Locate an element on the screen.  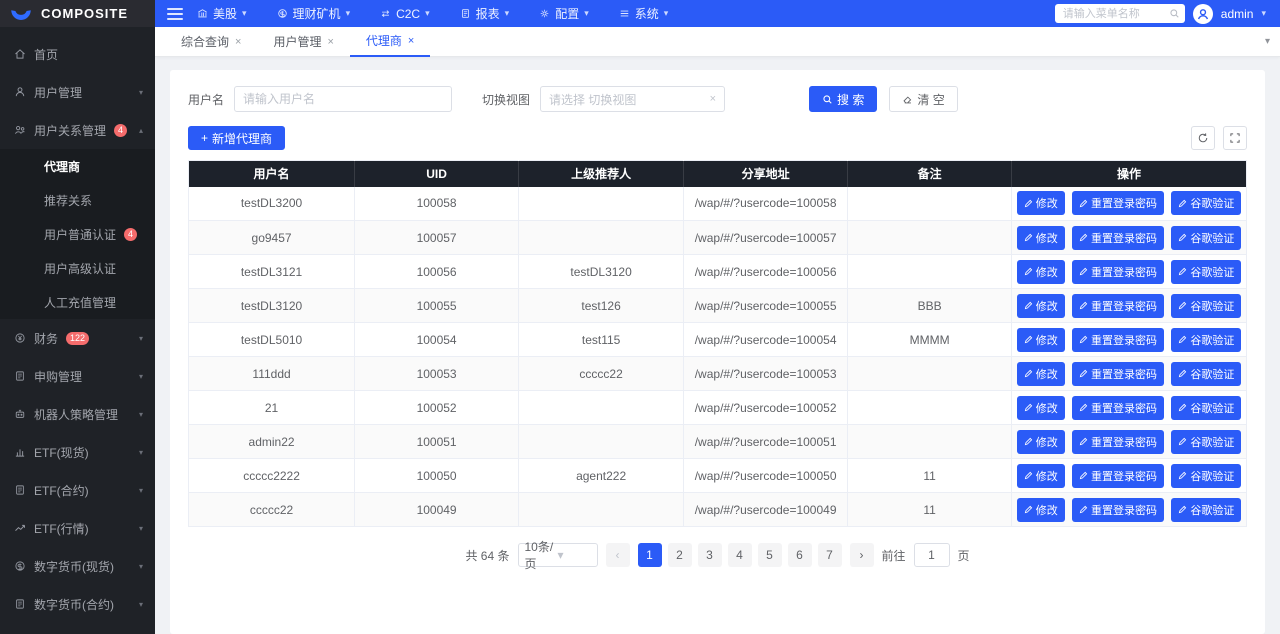
search-icon is located at coordinates (1174, 13).